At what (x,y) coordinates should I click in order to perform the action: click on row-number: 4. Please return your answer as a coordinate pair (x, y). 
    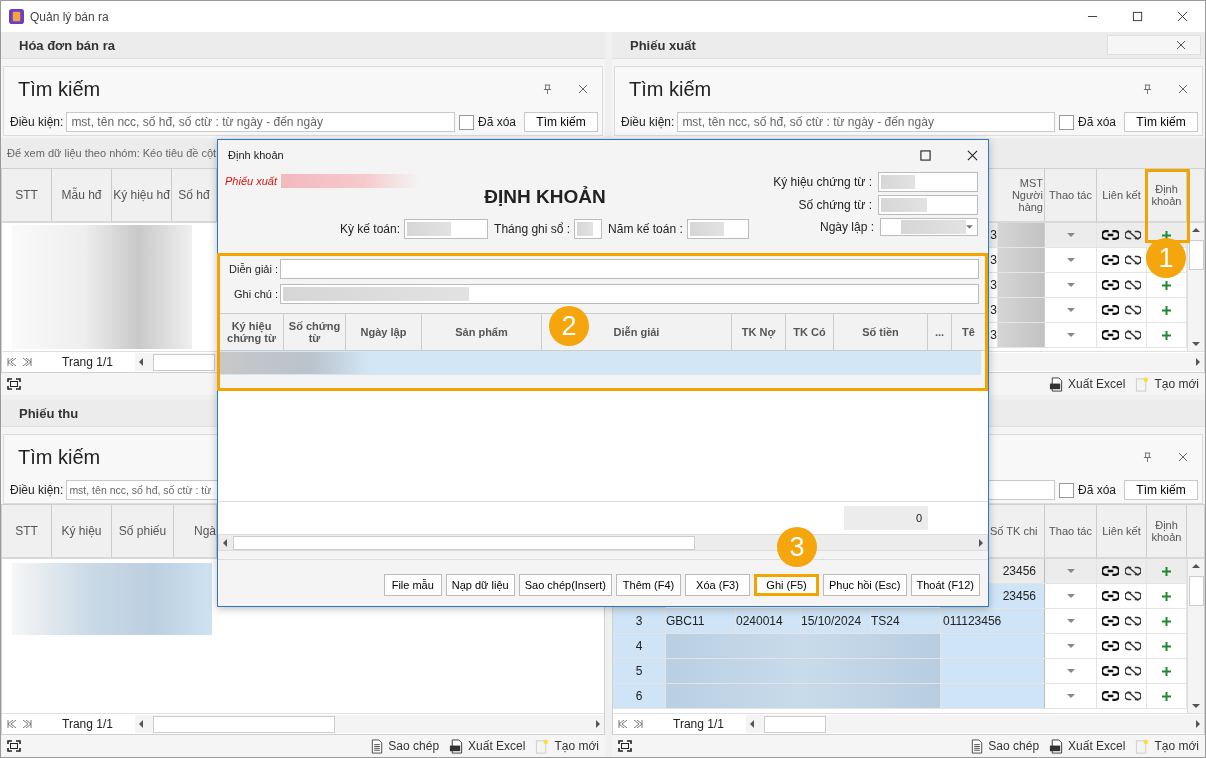
    Looking at the image, I should click on (639, 646).